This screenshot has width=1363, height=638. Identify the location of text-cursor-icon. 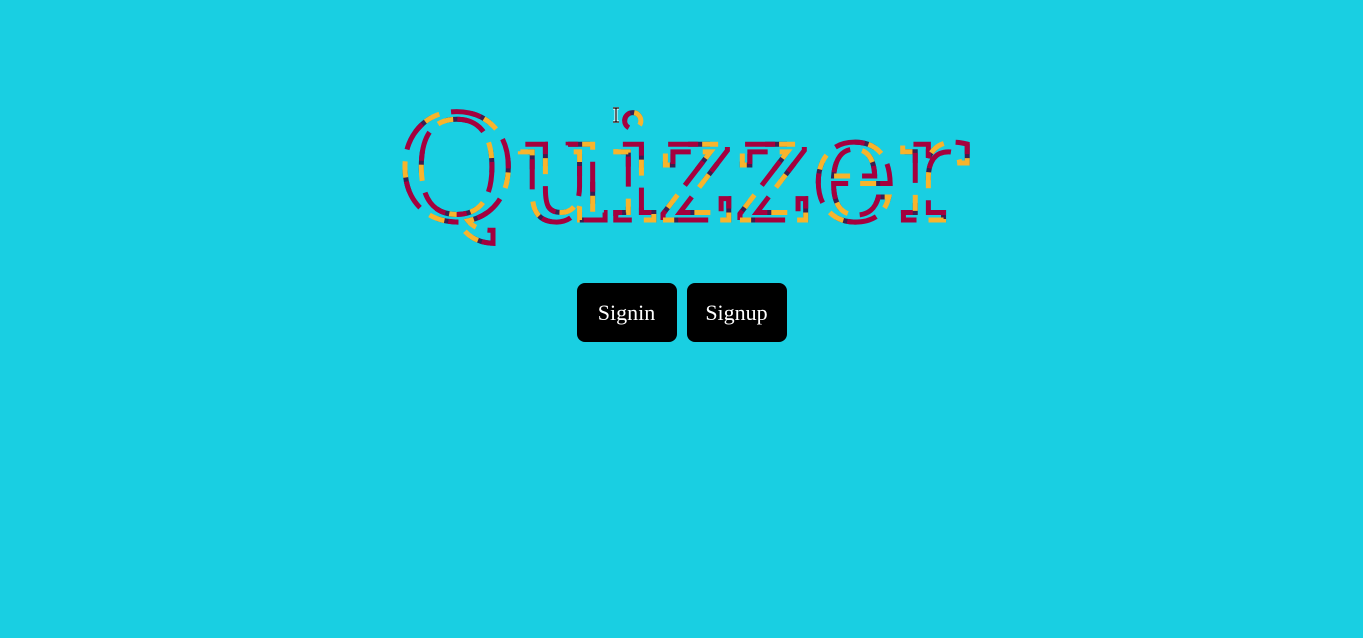
(616, 115).